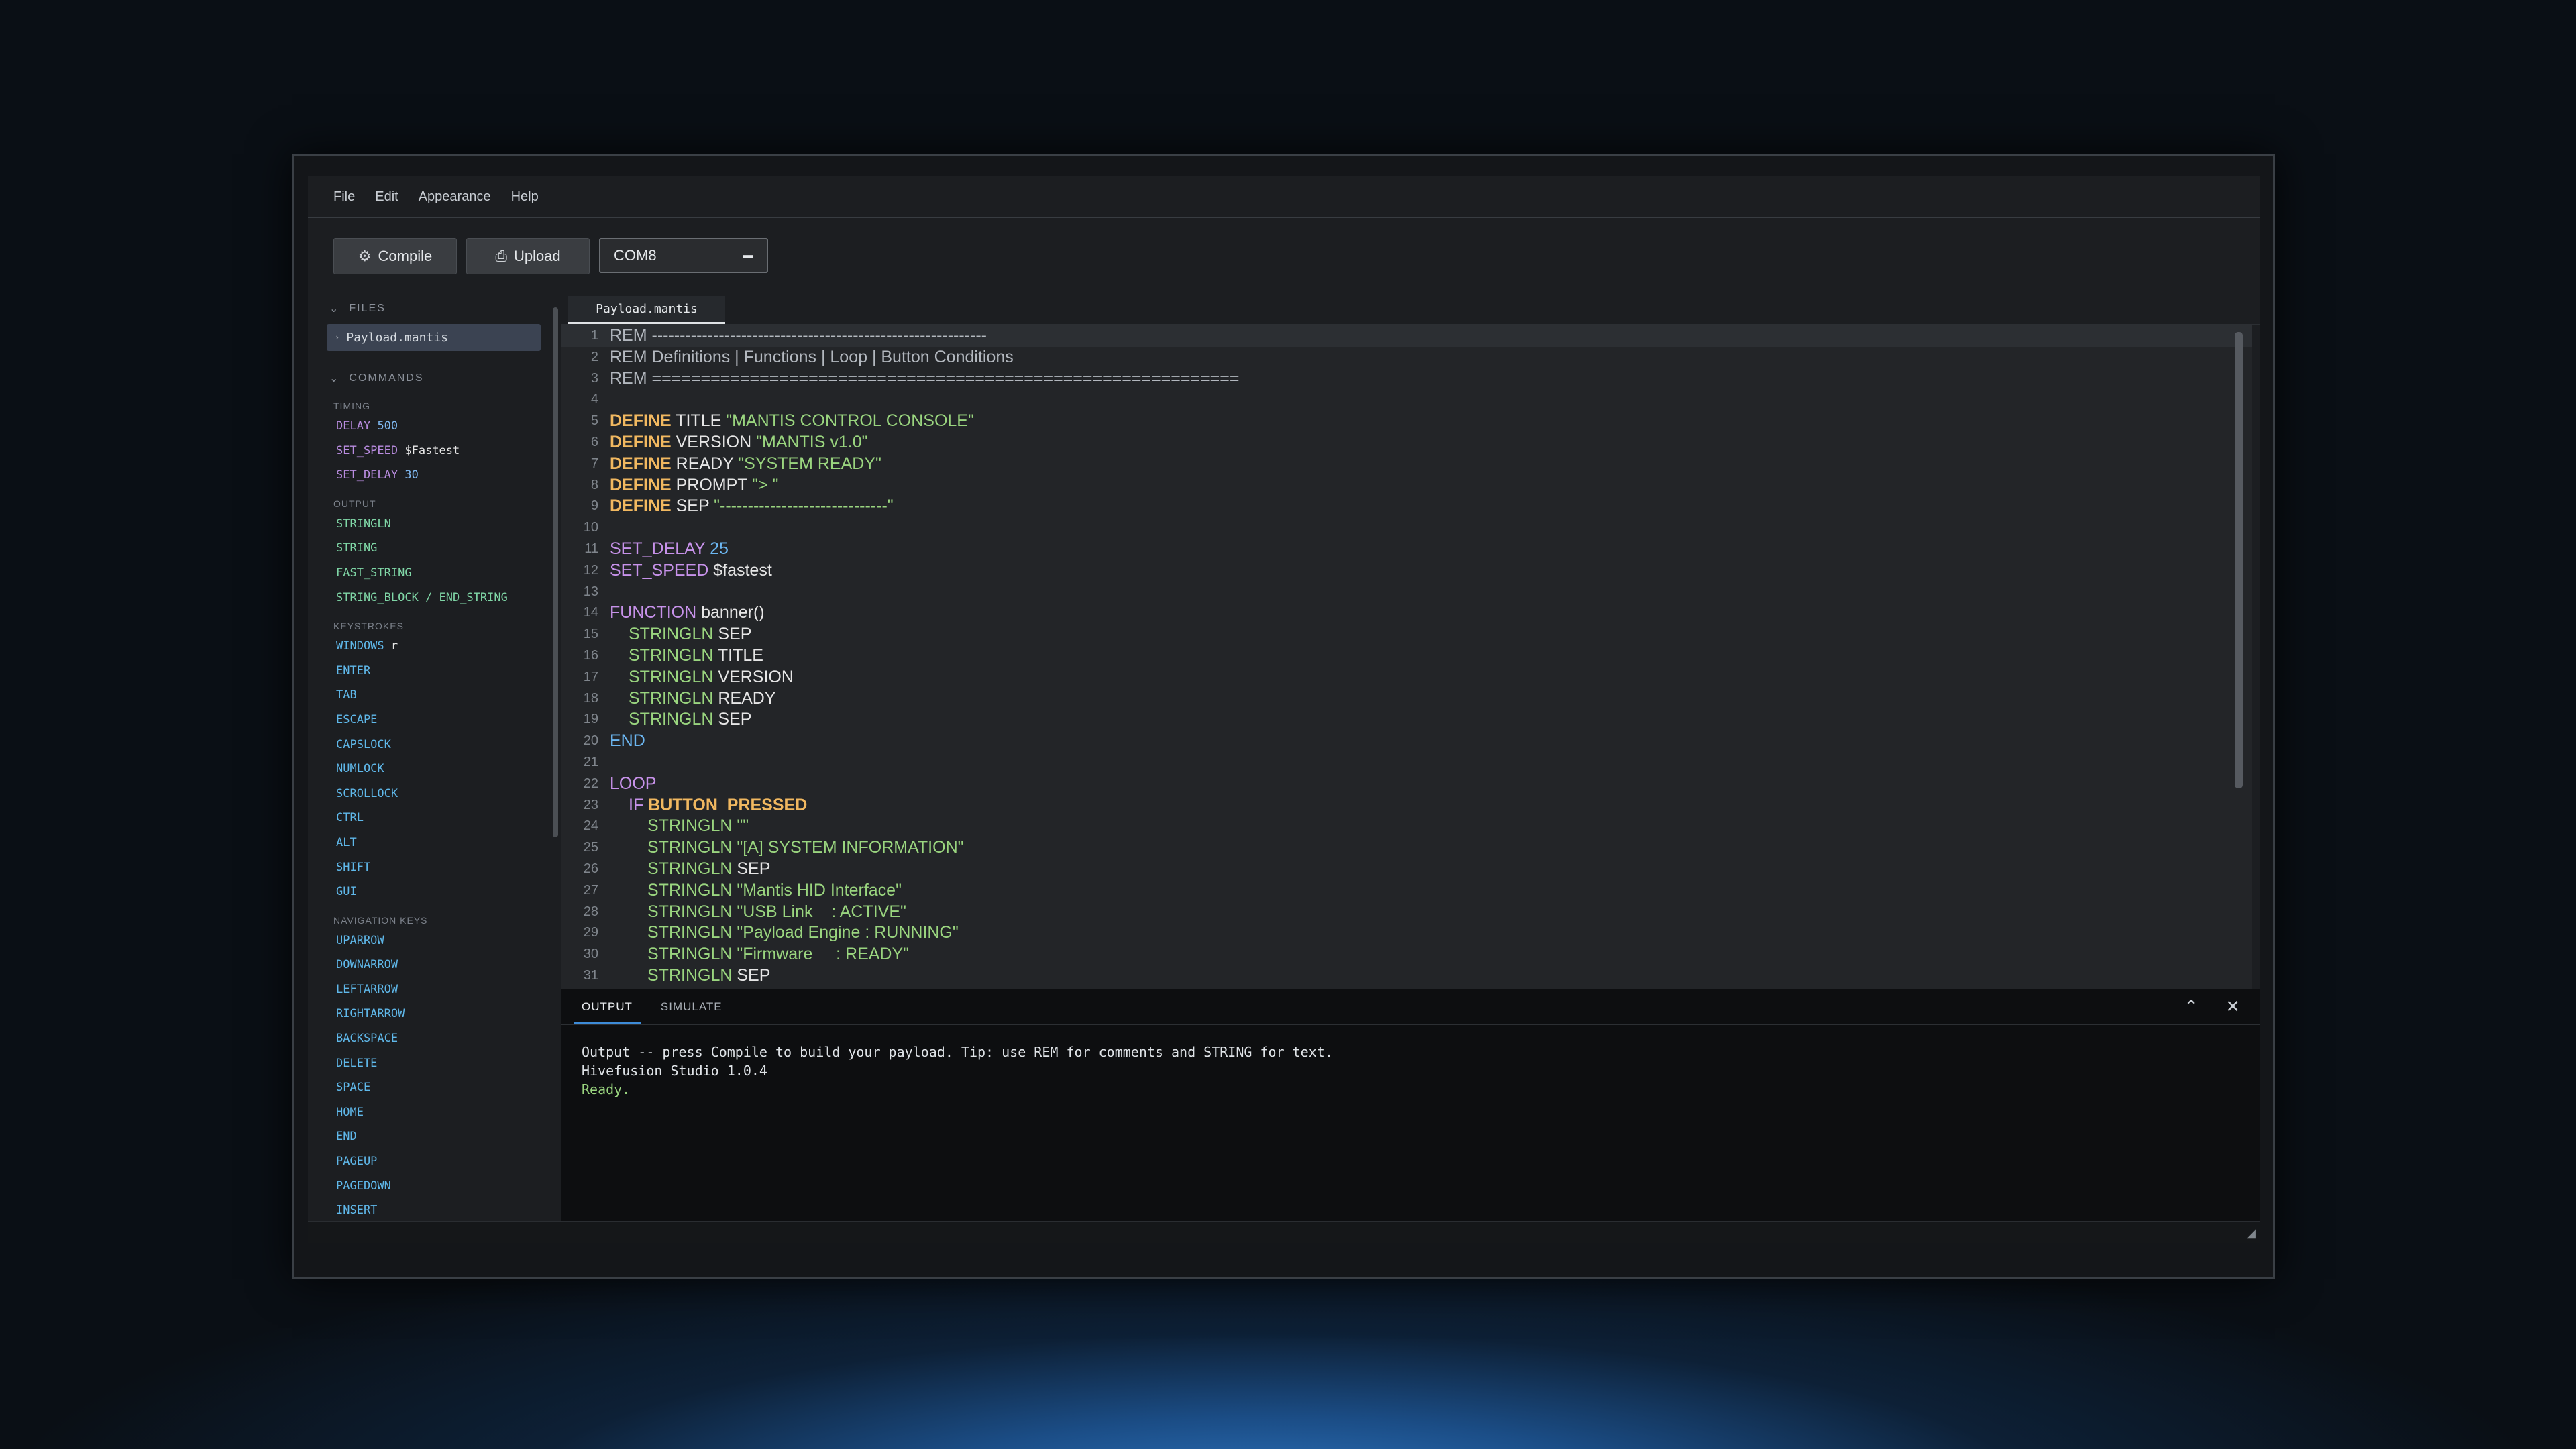  I want to click on code-line: 13, so click(1406, 592).